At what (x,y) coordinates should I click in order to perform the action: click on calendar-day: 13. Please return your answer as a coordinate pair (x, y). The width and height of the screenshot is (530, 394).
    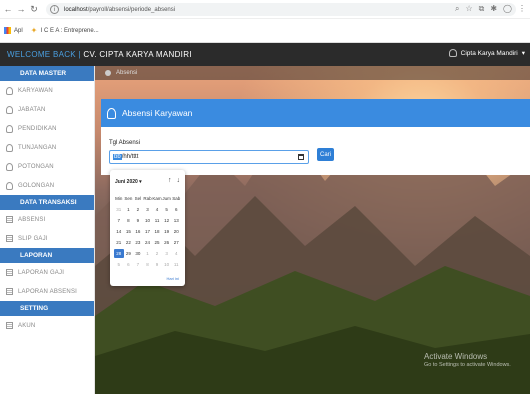
    Looking at the image, I should click on (176, 220).